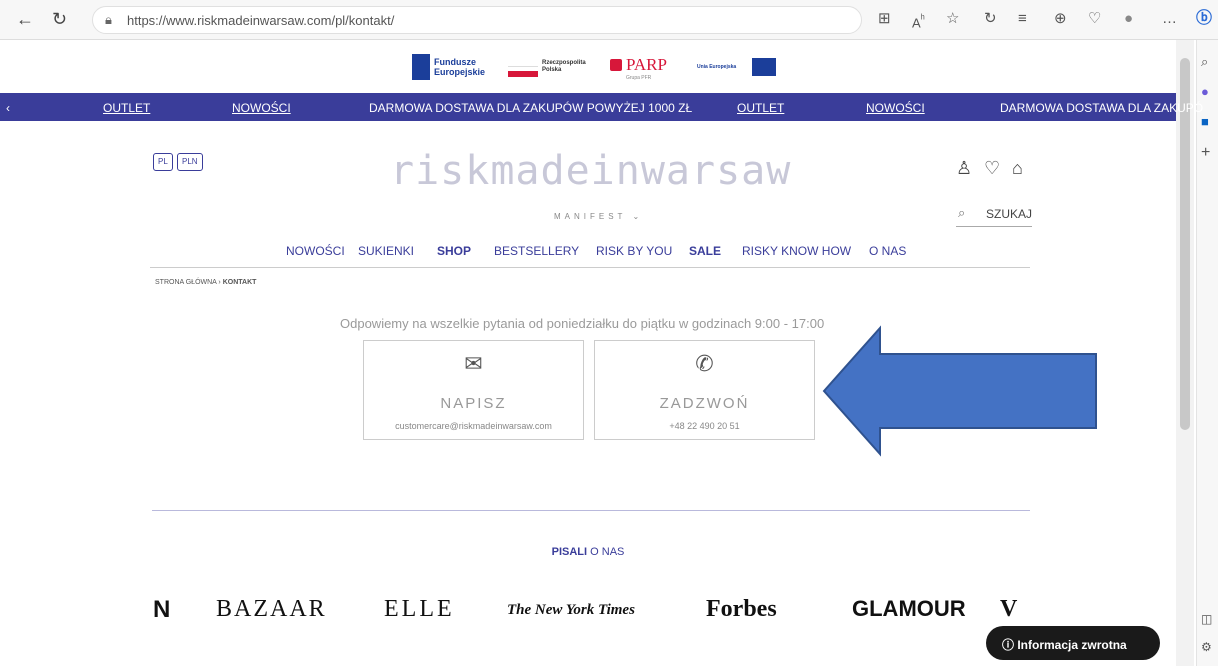 The width and height of the screenshot is (1218, 666). What do you see at coordinates (239, 282) in the screenshot?
I see `breadcrumb-current: KONTAKT` at bounding box center [239, 282].